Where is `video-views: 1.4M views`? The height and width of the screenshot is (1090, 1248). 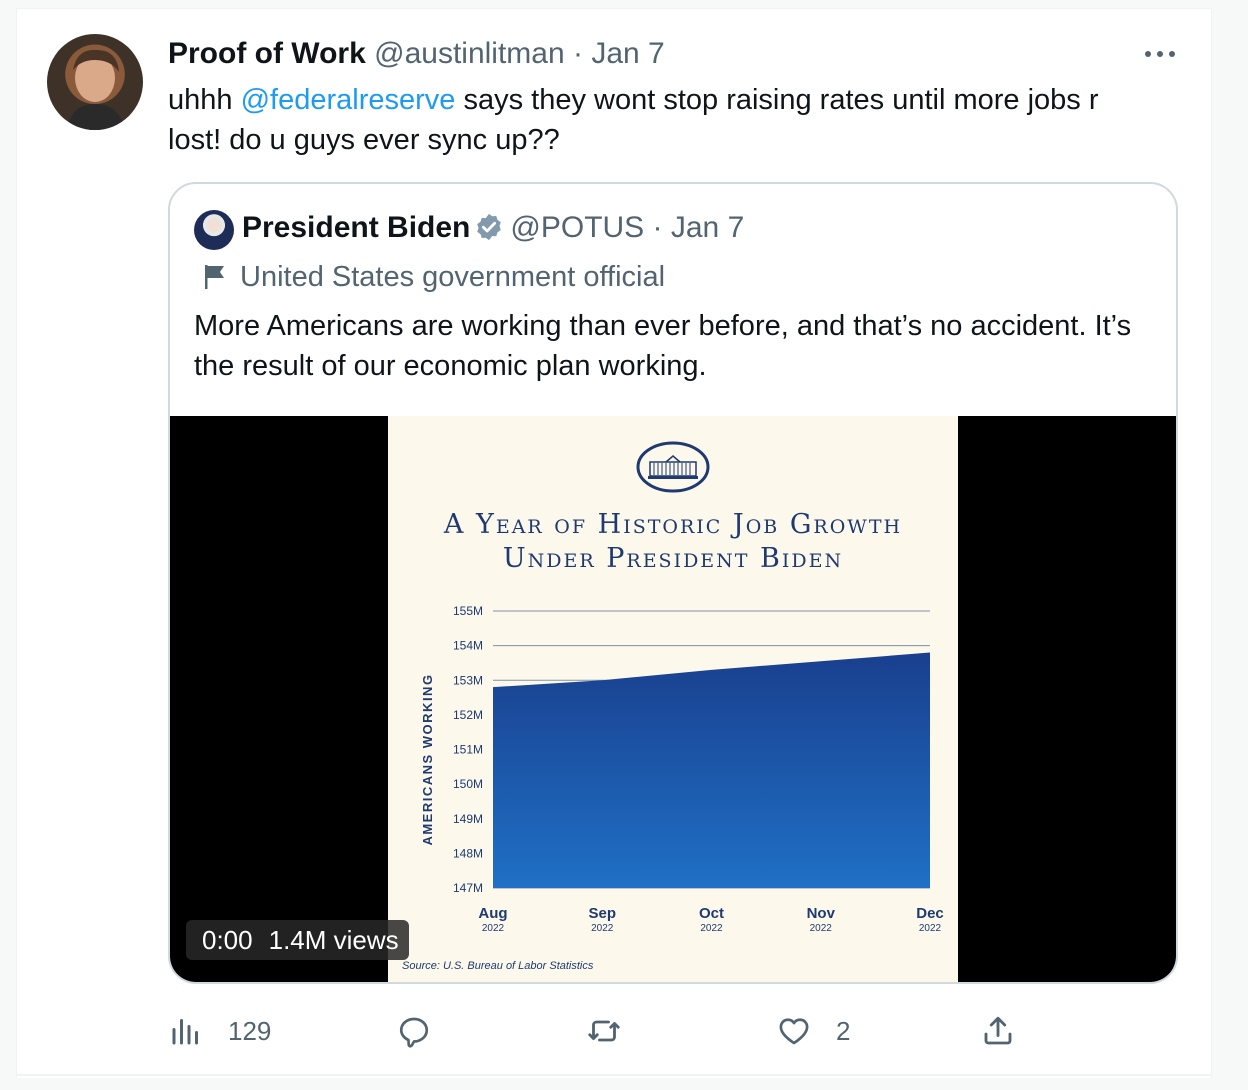
video-views: 1.4M views is located at coordinates (333, 940).